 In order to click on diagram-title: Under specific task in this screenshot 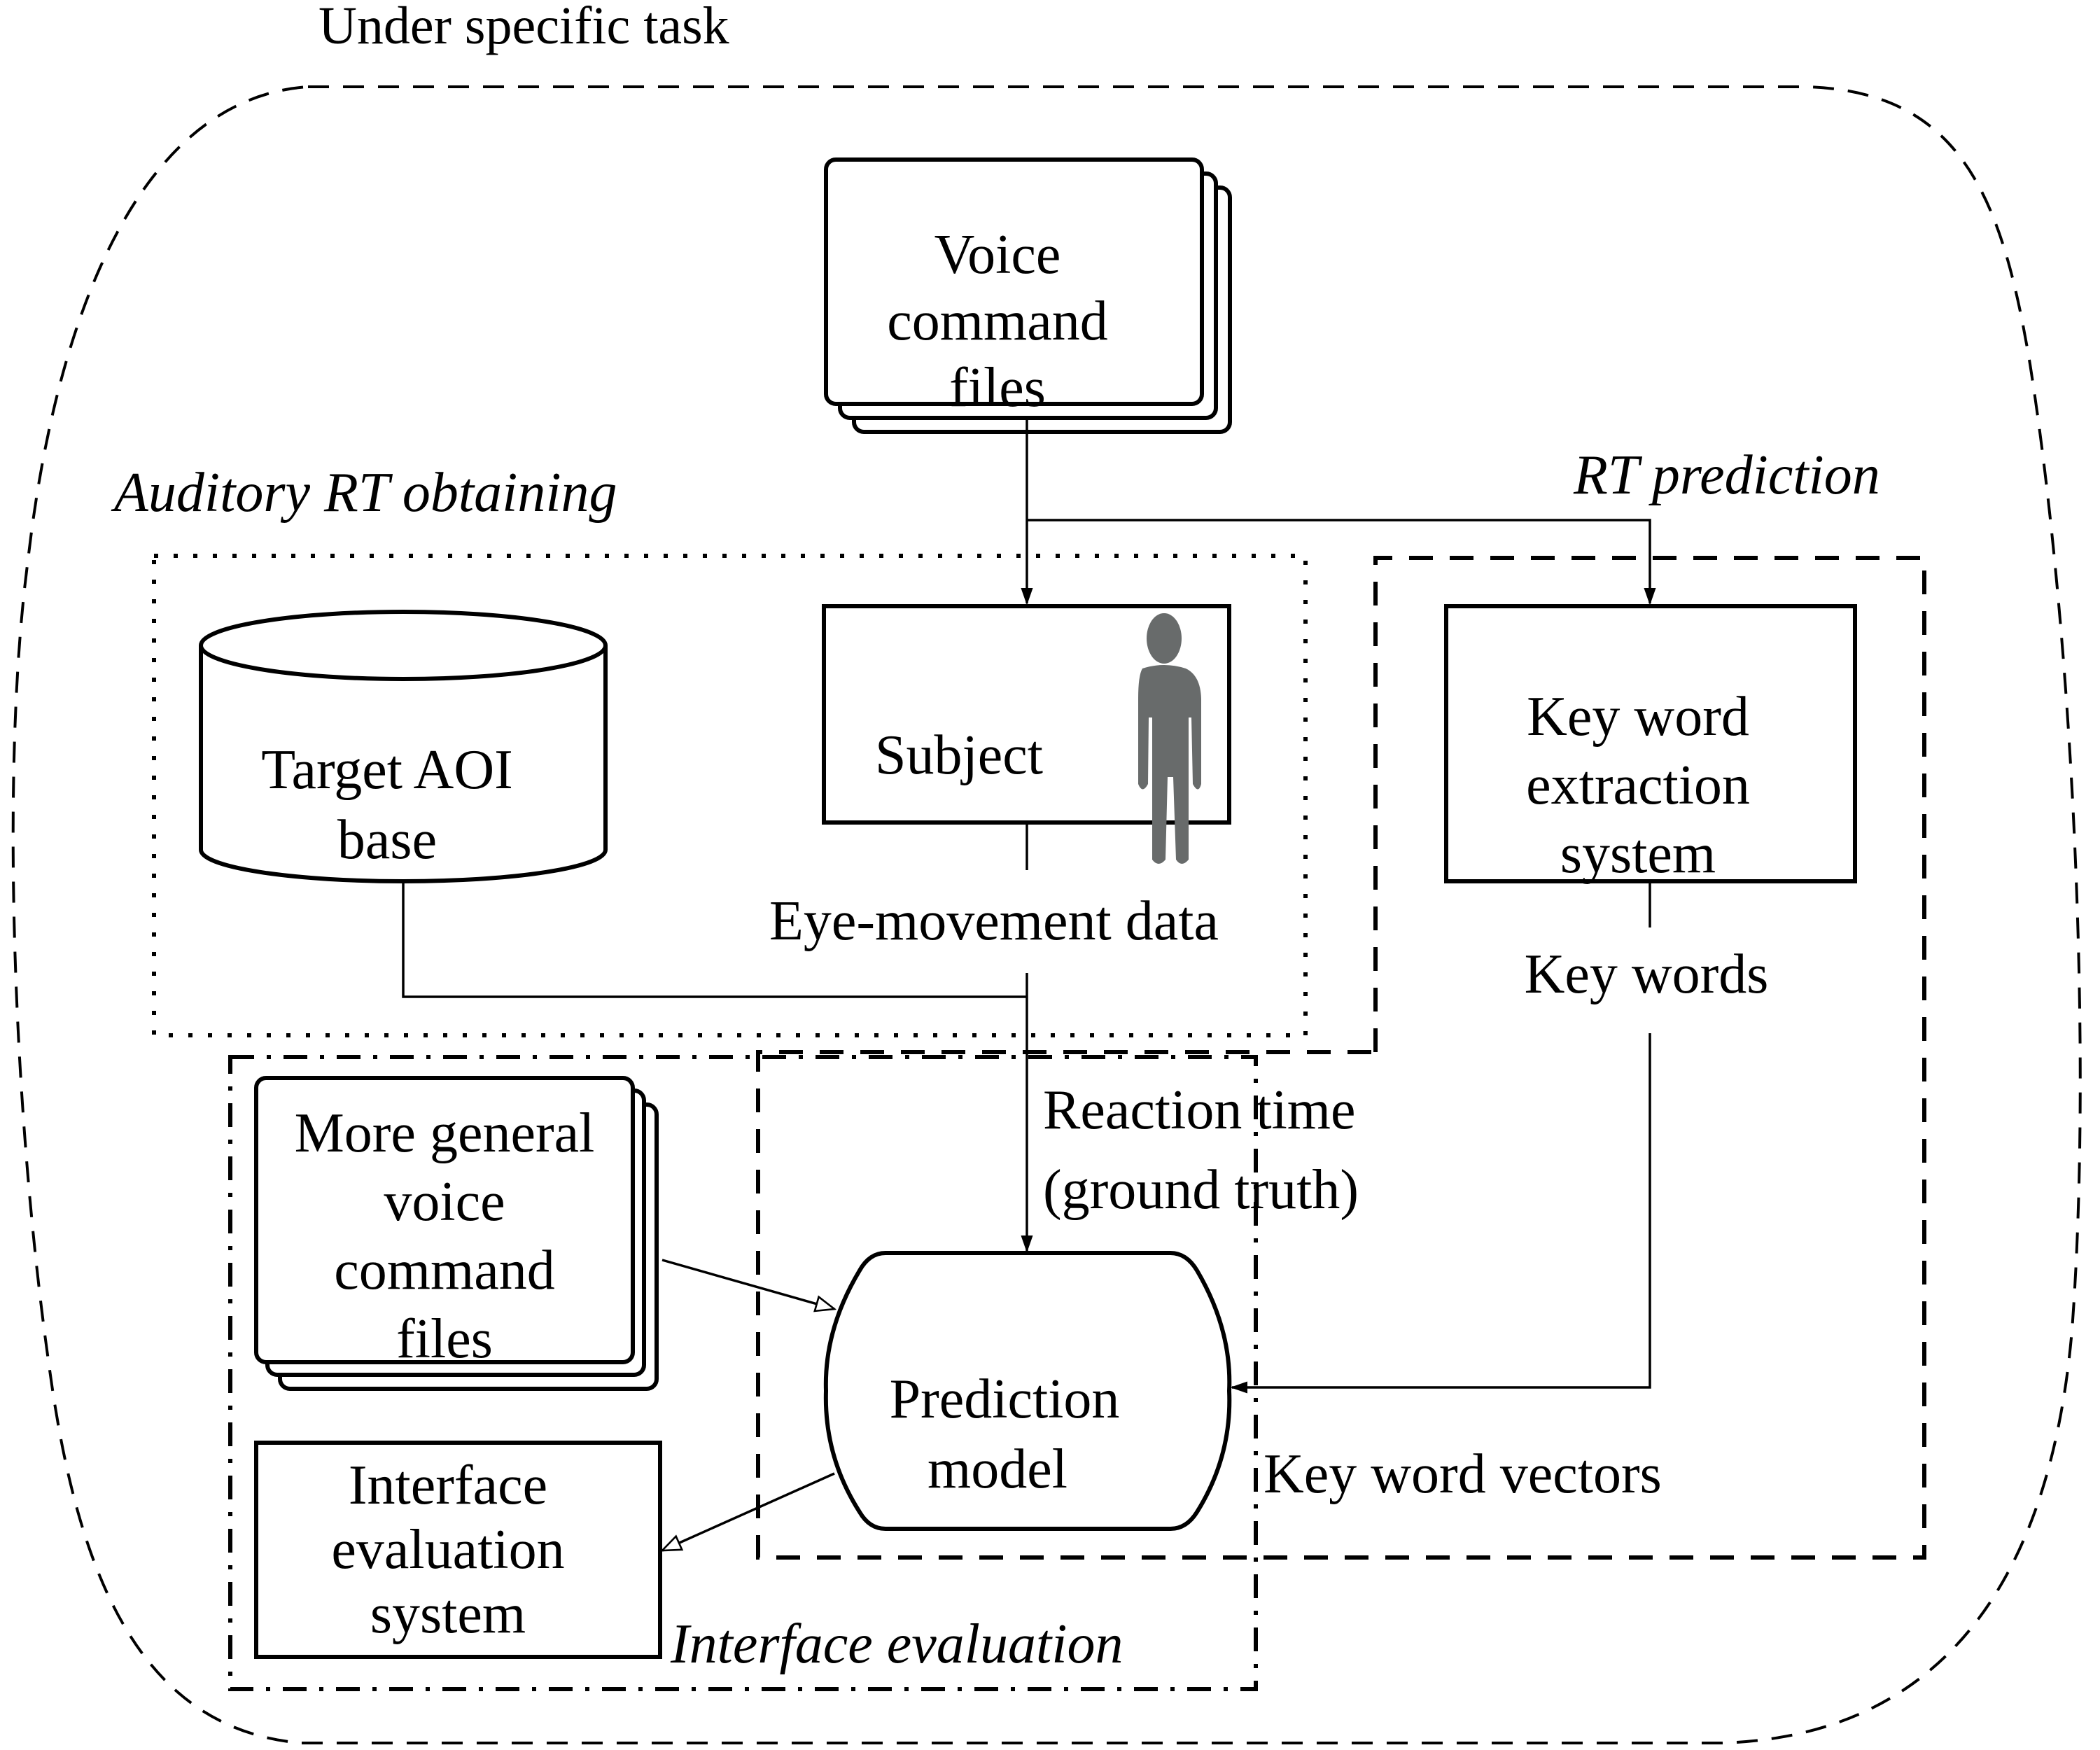, I will do `click(523, 27)`.